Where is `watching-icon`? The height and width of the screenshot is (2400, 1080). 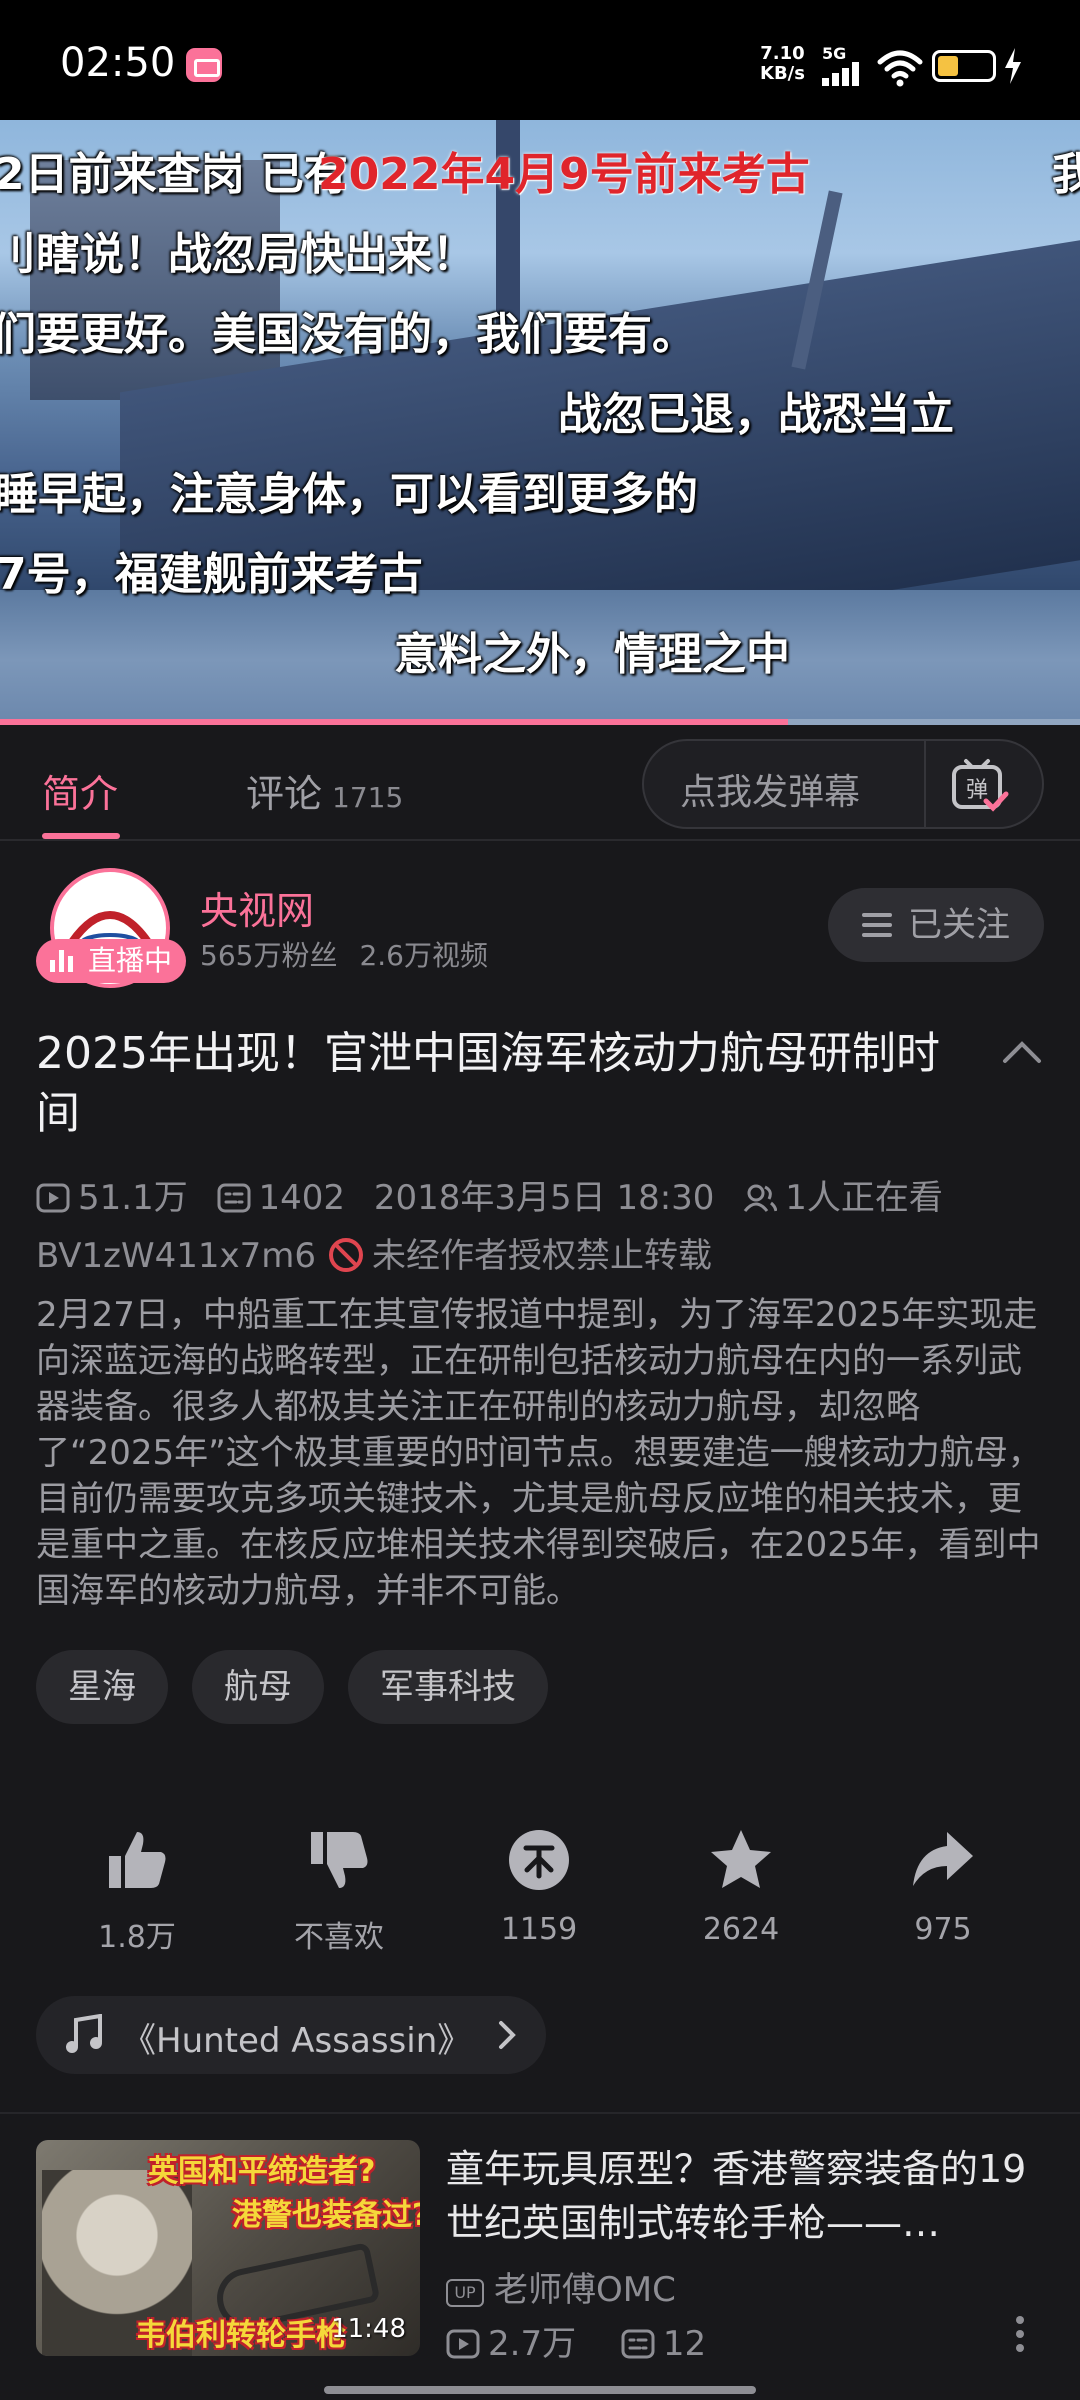 watching-icon is located at coordinates (761, 1198).